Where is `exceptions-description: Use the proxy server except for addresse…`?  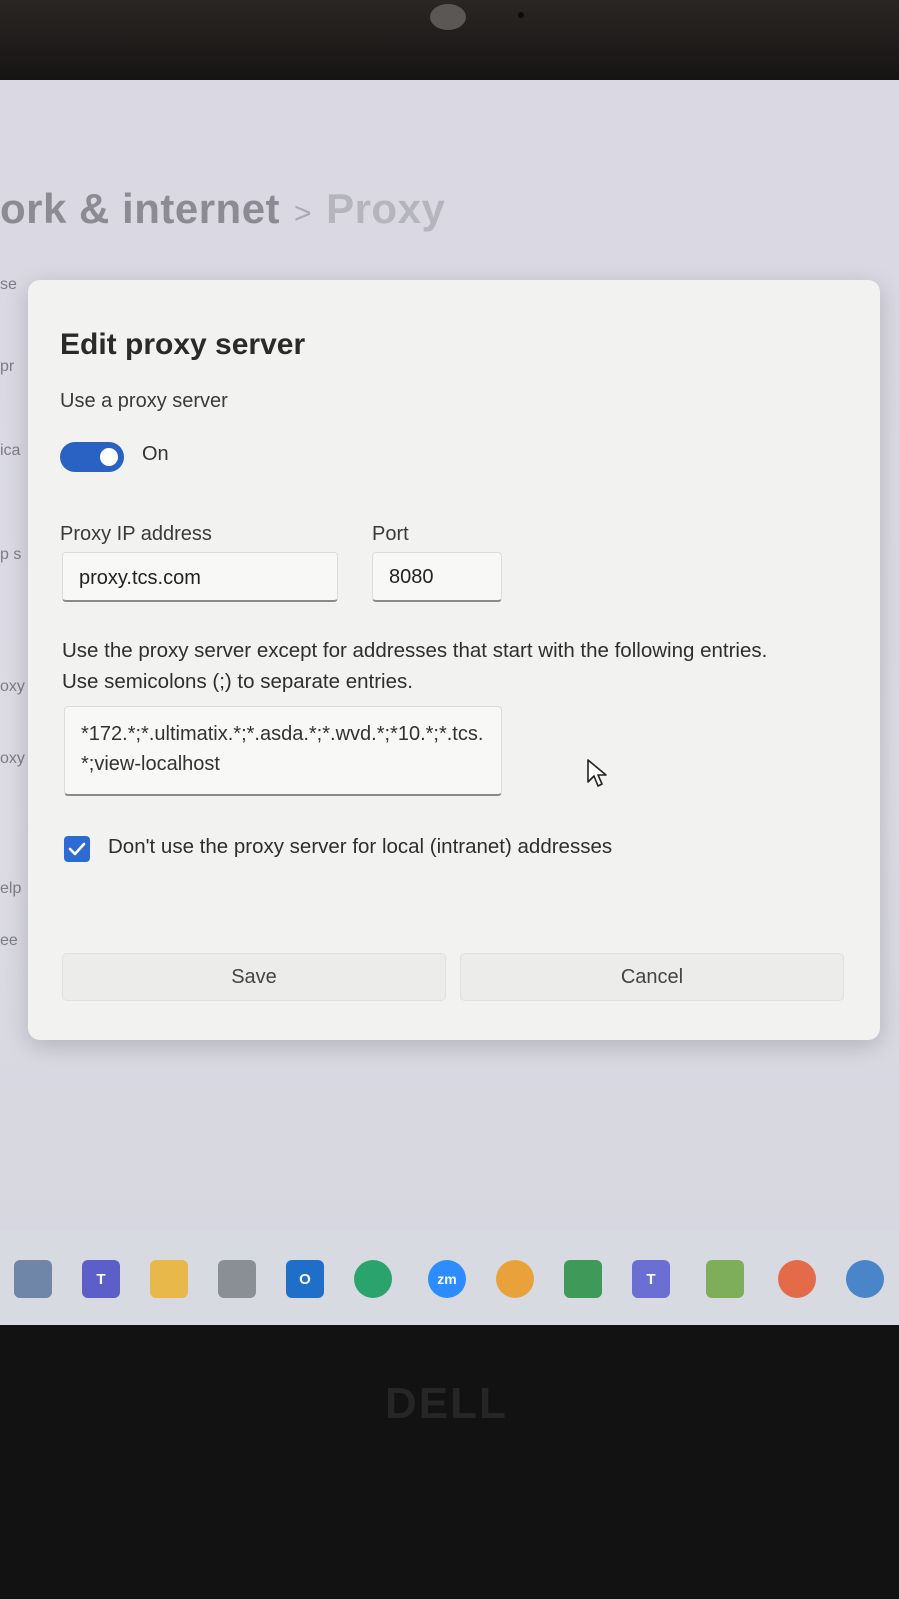 exceptions-description: Use the proxy server except for addresse… is located at coordinates (462, 666).